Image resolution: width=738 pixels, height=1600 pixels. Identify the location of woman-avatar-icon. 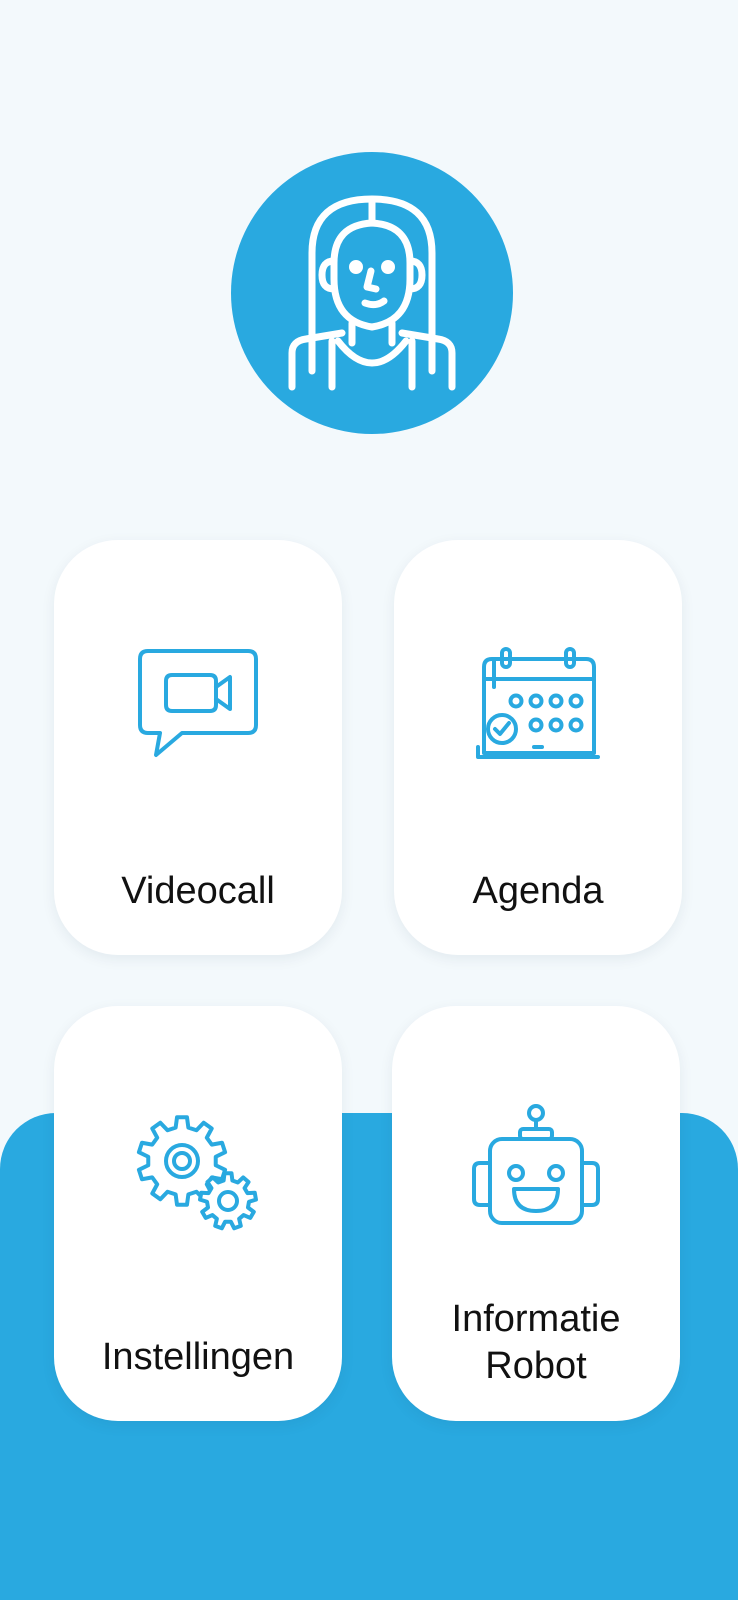
(372, 293).